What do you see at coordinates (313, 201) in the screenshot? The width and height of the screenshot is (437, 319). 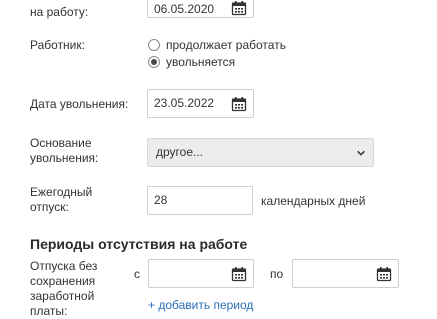 I see `annual-vacation-unit: календарных дней` at bounding box center [313, 201].